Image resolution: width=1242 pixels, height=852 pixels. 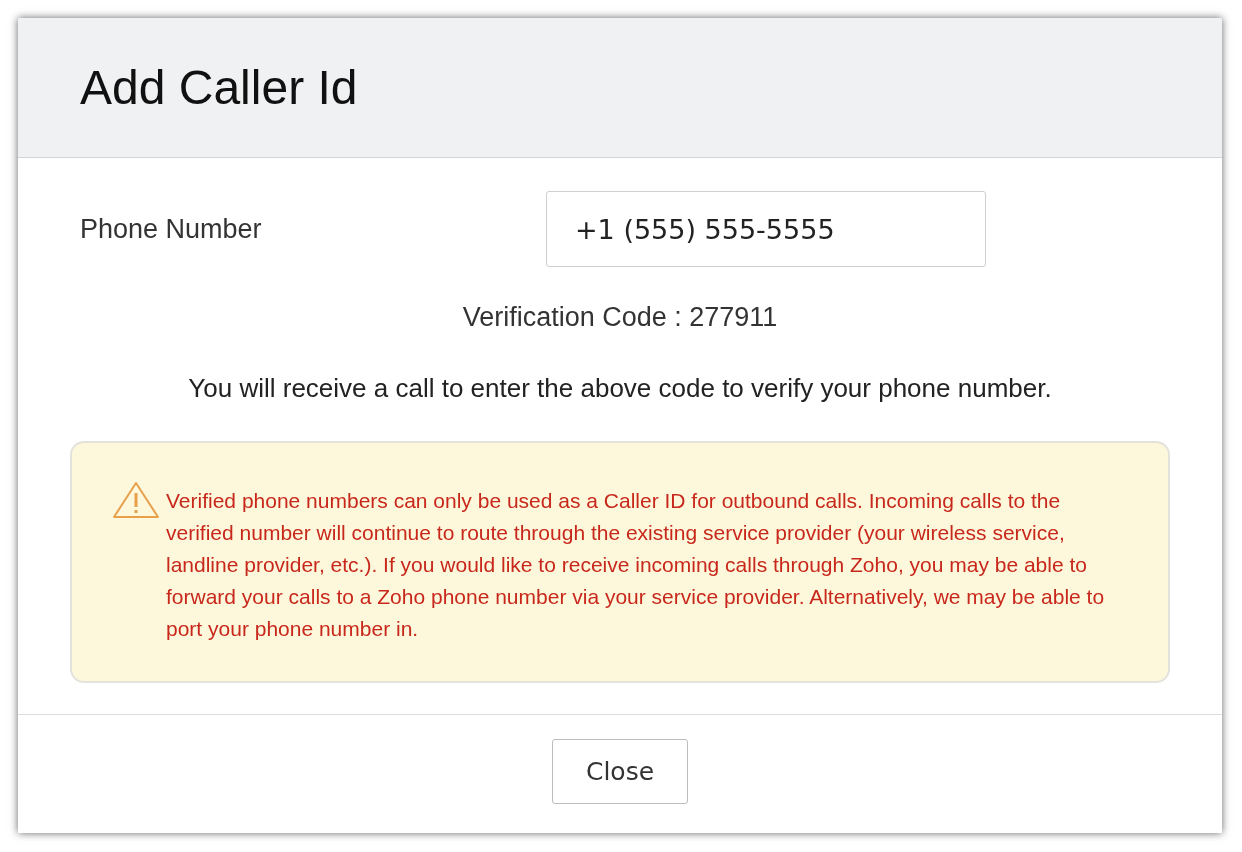 I want to click on close-button: Close, so click(x=620, y=771).